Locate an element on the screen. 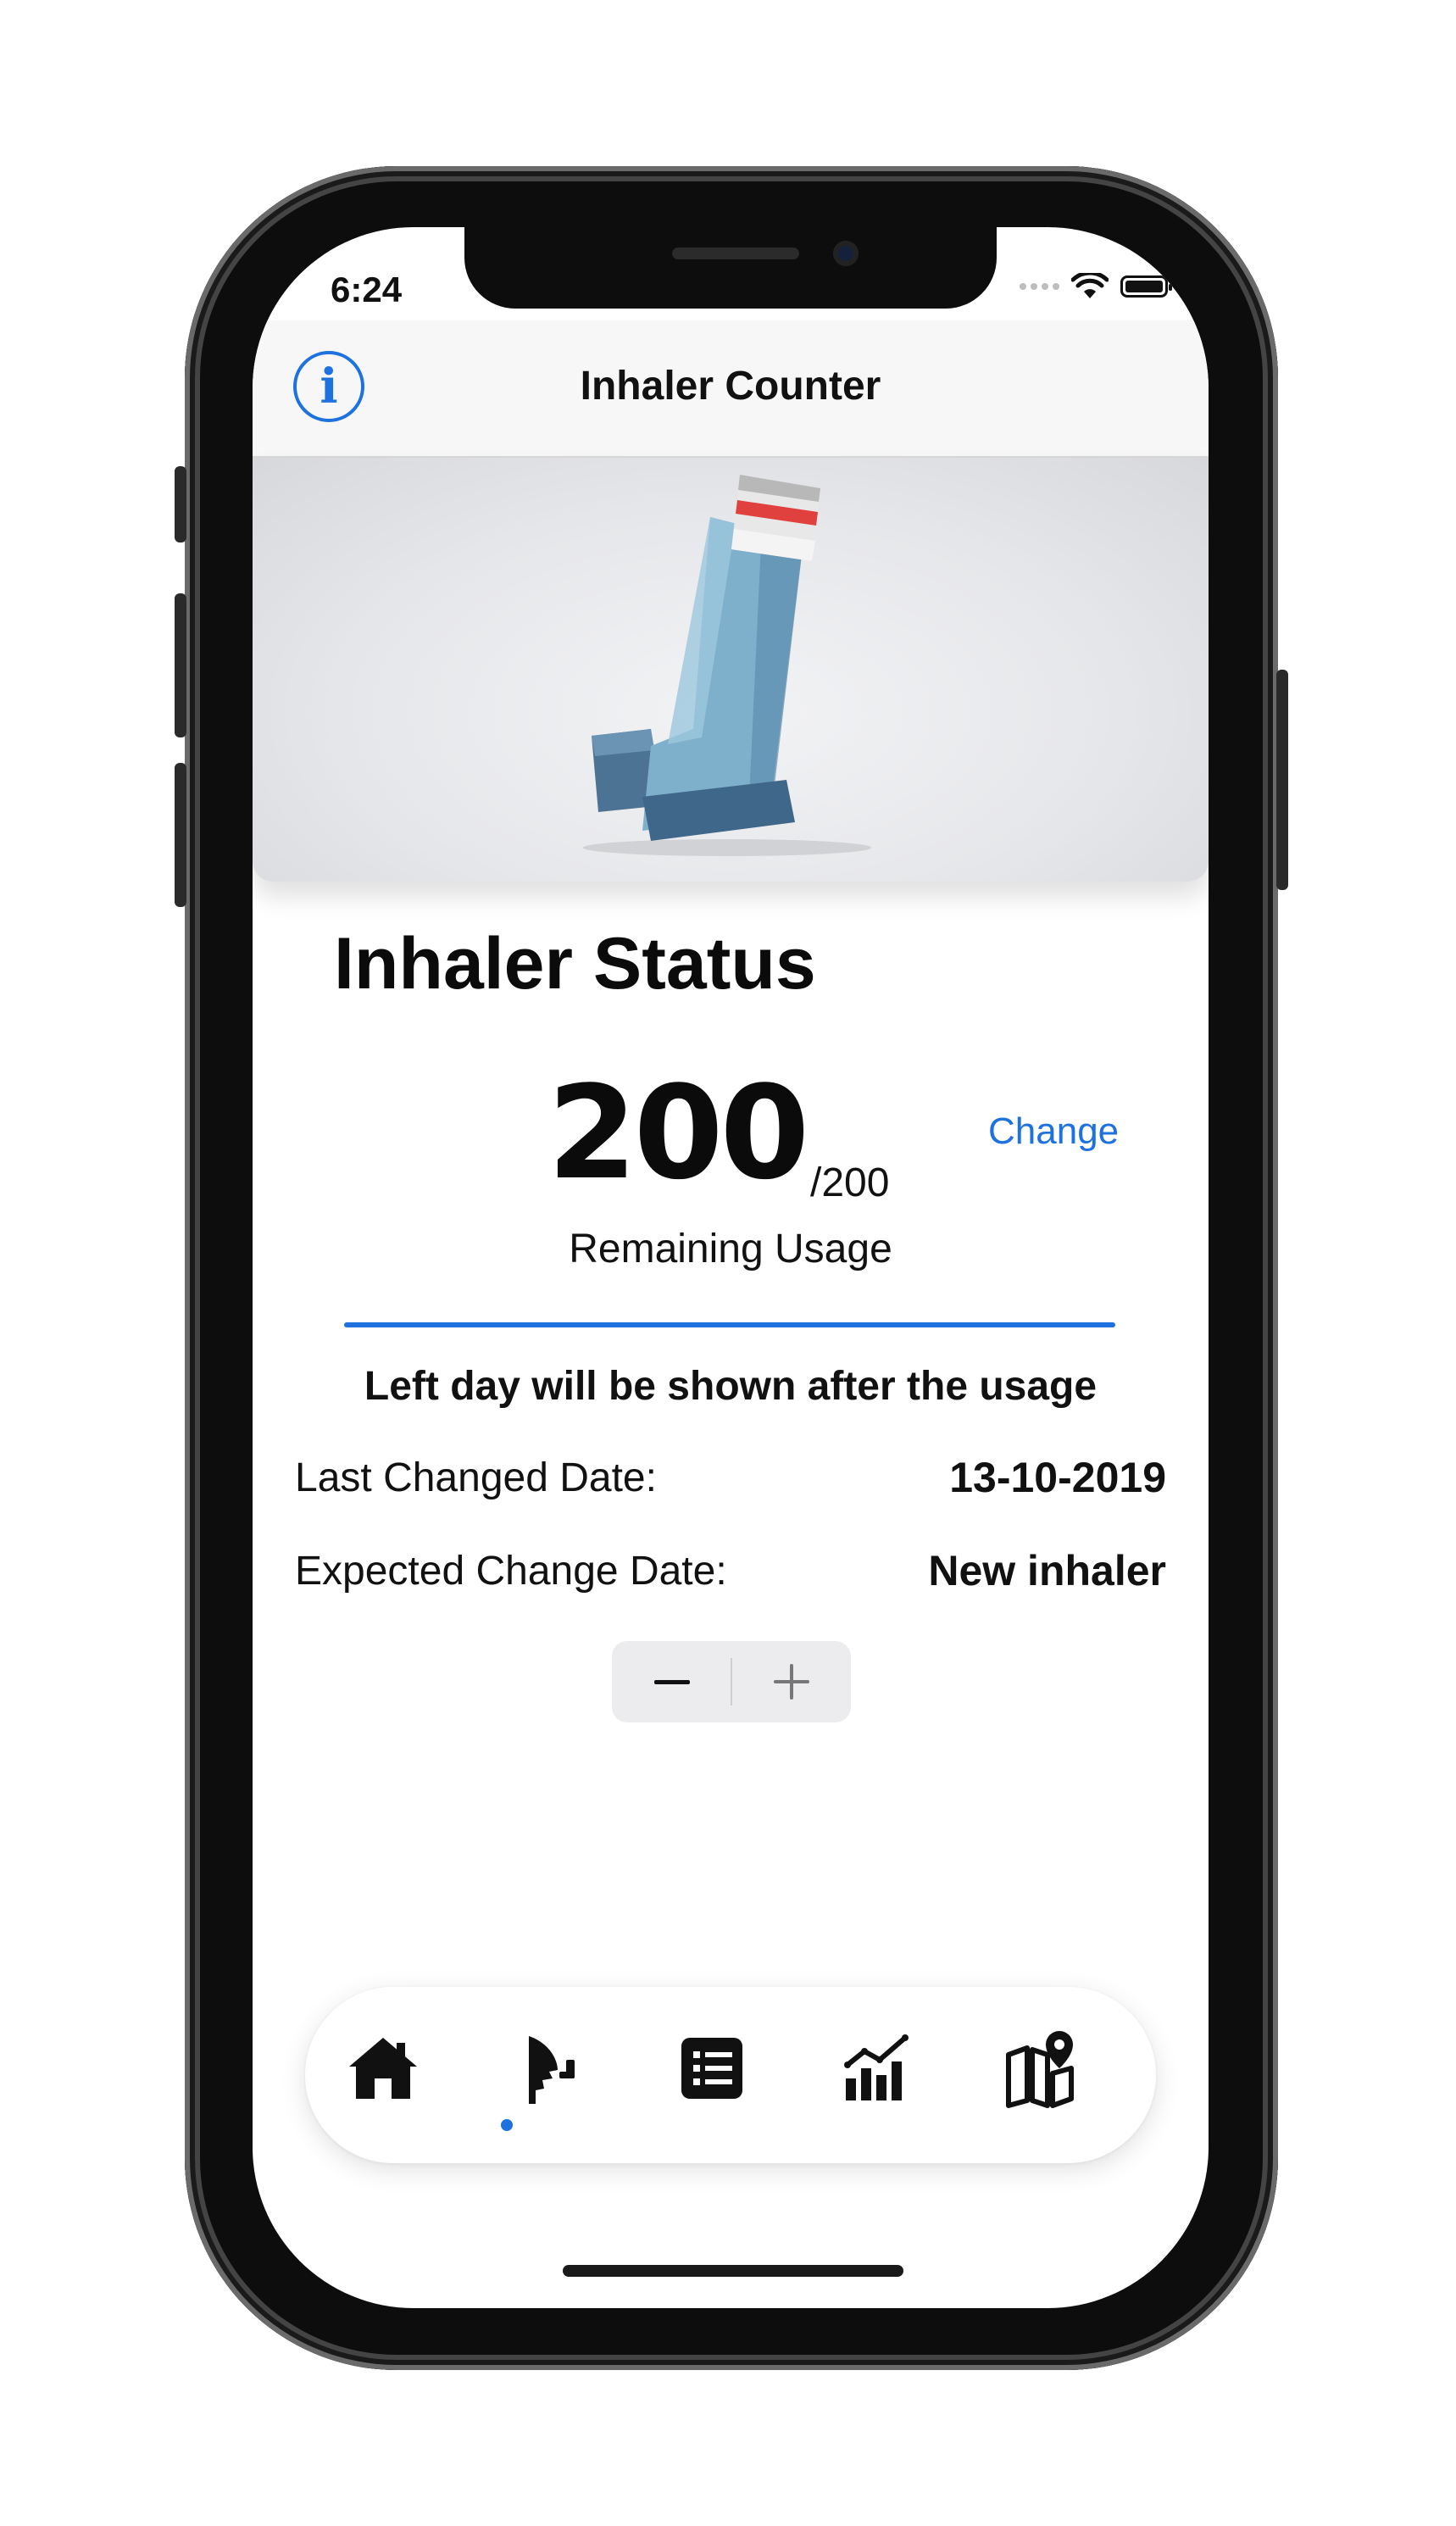 The height and width of the screenshot is (2526, 1456). mute-switch is located at coordinates (181, 504).